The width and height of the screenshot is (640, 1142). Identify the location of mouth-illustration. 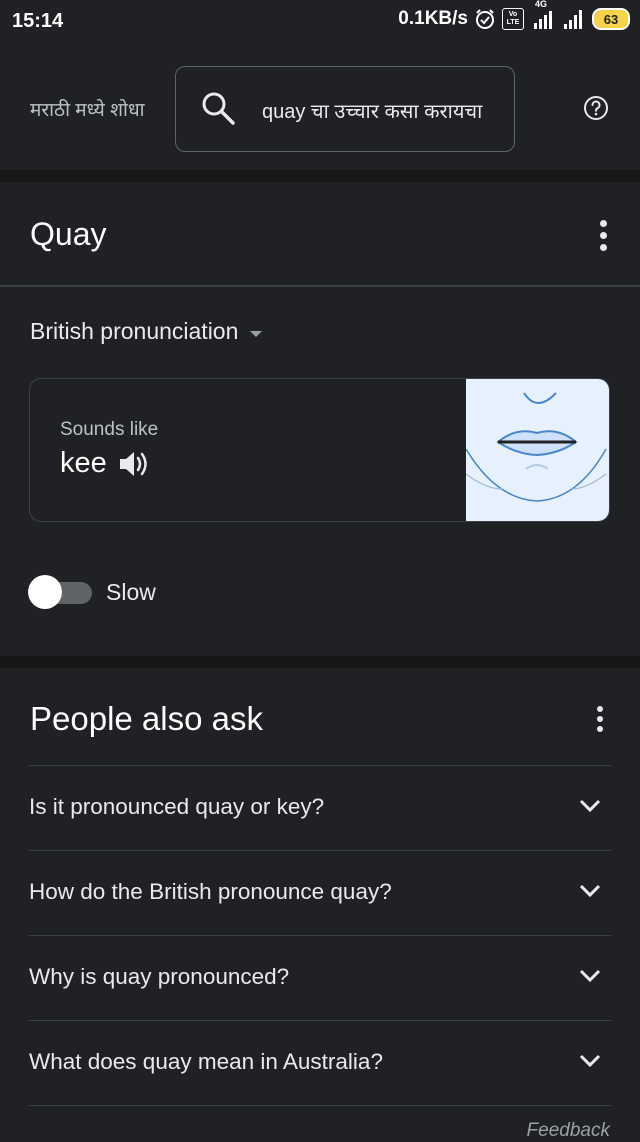
(537, 450).